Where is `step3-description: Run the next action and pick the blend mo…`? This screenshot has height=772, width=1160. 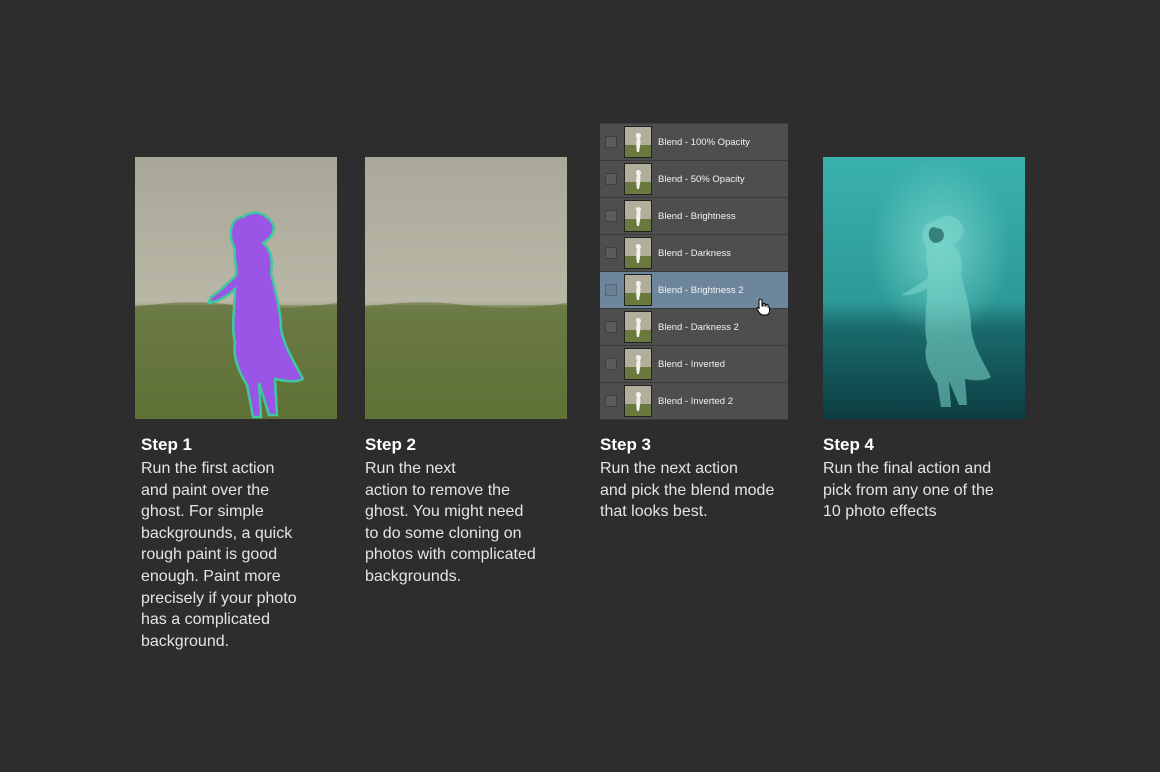
step3-description: Run the next action and pick the blend mo… is located at coordinates (702, 490).